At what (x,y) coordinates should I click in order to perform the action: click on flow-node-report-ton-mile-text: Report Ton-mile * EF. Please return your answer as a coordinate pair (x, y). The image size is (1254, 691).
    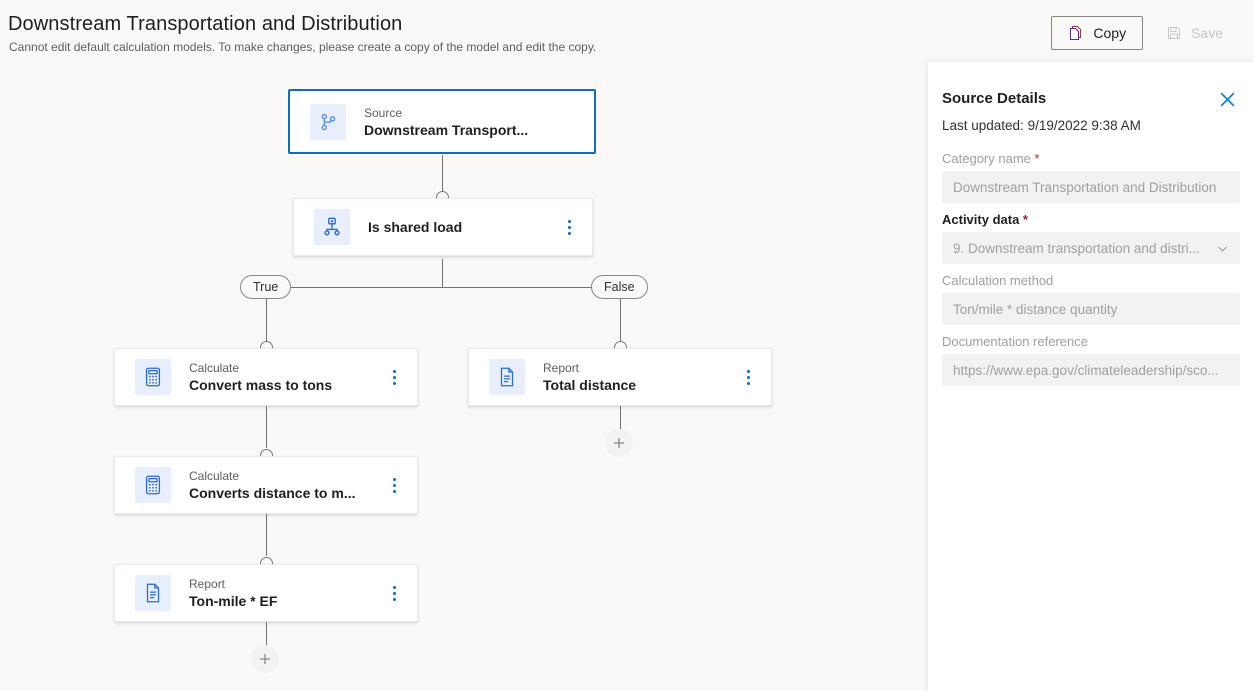
    Looking at the image, I should click on (233, 593).